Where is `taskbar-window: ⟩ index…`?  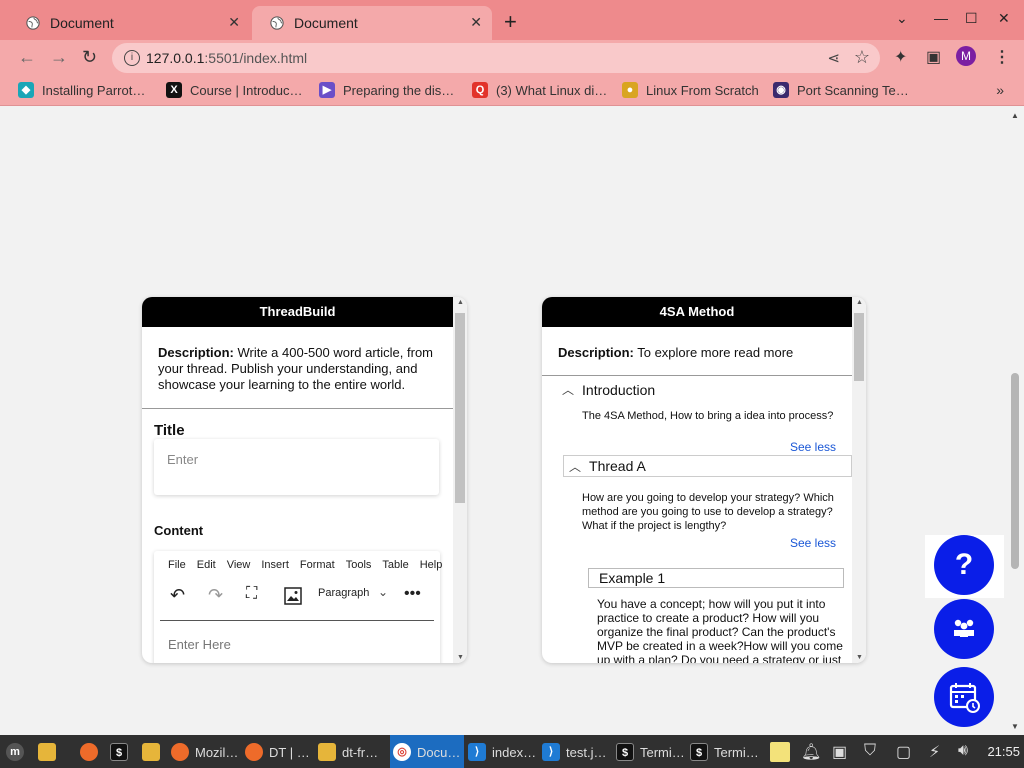 taskbar-window: ⟩ index… is located at coordinates (502, 752).